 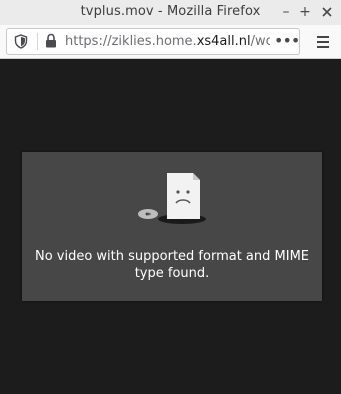 I want to click on navigation-toolbar: https://ziklies.home.xs4all.nl/woo •••, so click(x=170, y=42).